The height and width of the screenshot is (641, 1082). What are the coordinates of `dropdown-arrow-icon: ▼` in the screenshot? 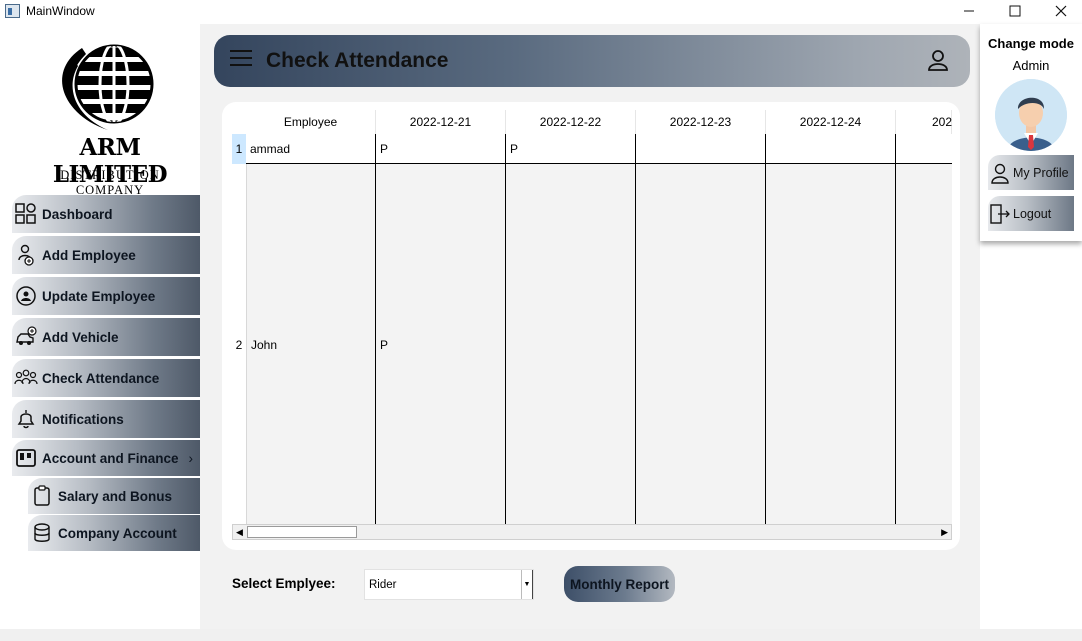 It's located at (527, 584).